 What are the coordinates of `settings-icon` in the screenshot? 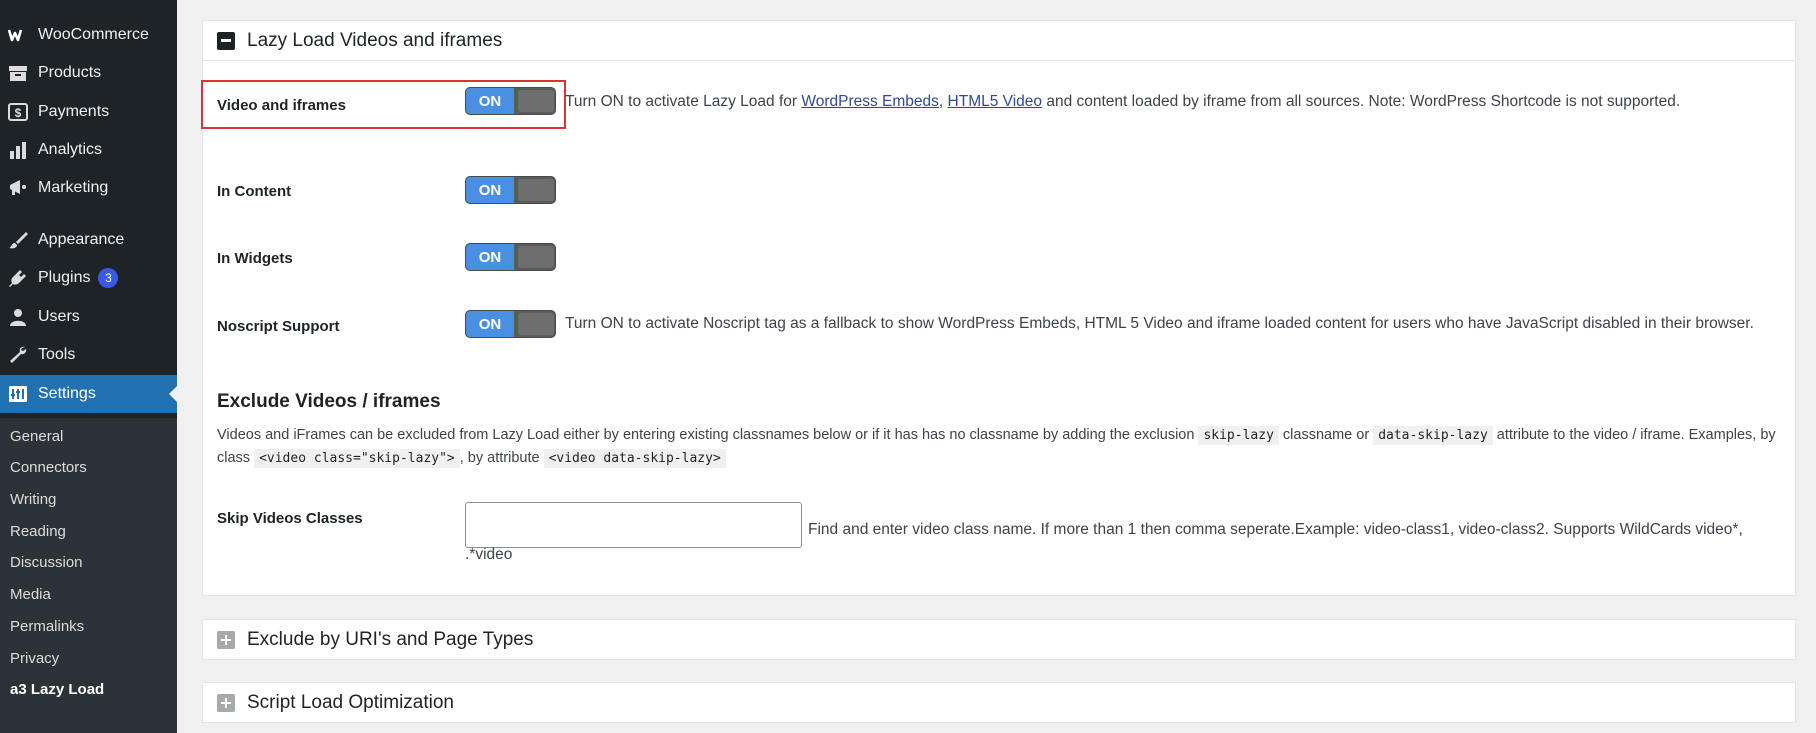 It's located at (18, 394).